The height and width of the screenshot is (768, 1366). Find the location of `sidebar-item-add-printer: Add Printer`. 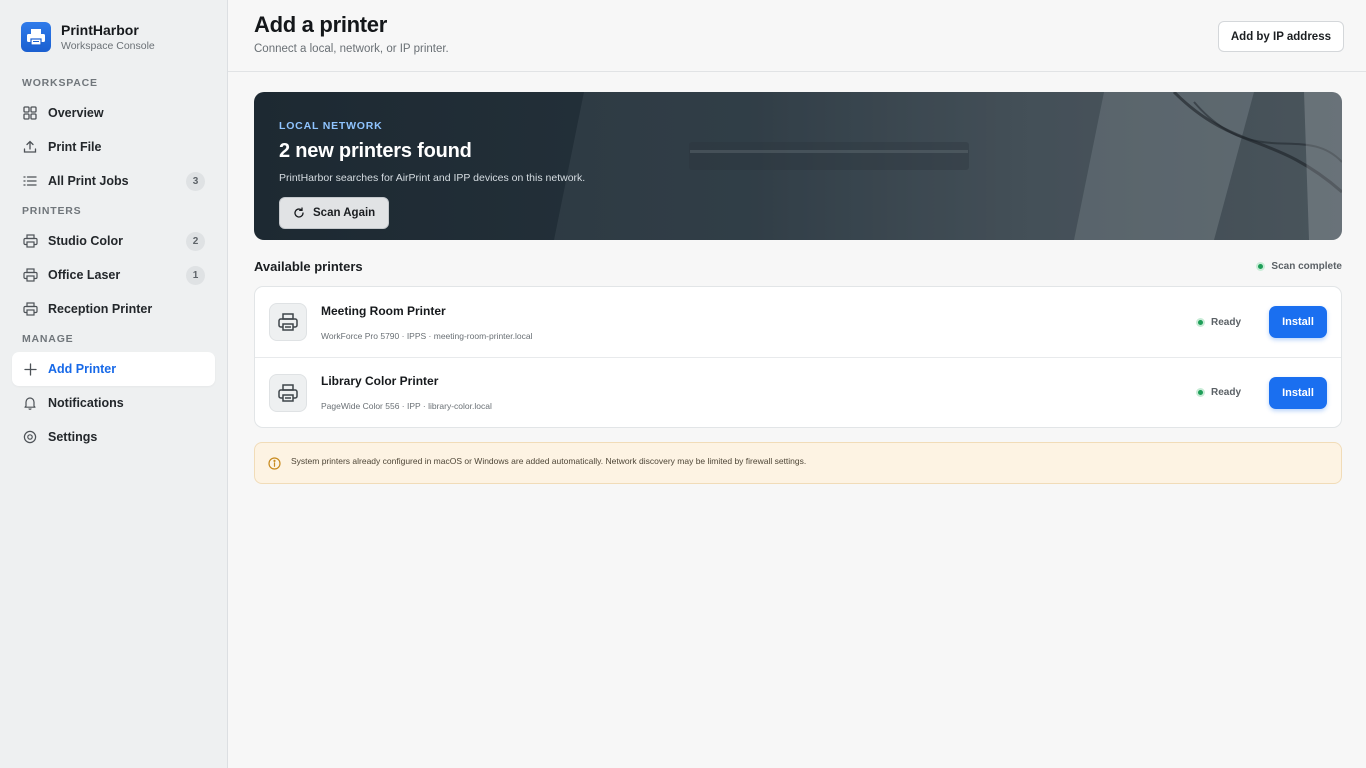

sidebar-item-add-printer: Add Printer is located at coordinates (113, 369).